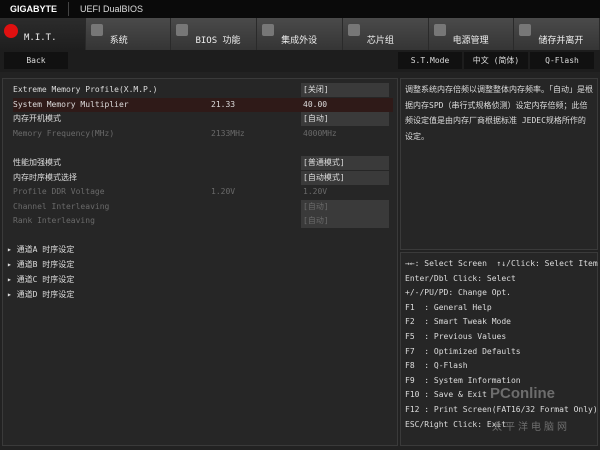 This screenshot has height=450, width=600. I want to click on qflash-button: Q-Flash, so click(562, 60).